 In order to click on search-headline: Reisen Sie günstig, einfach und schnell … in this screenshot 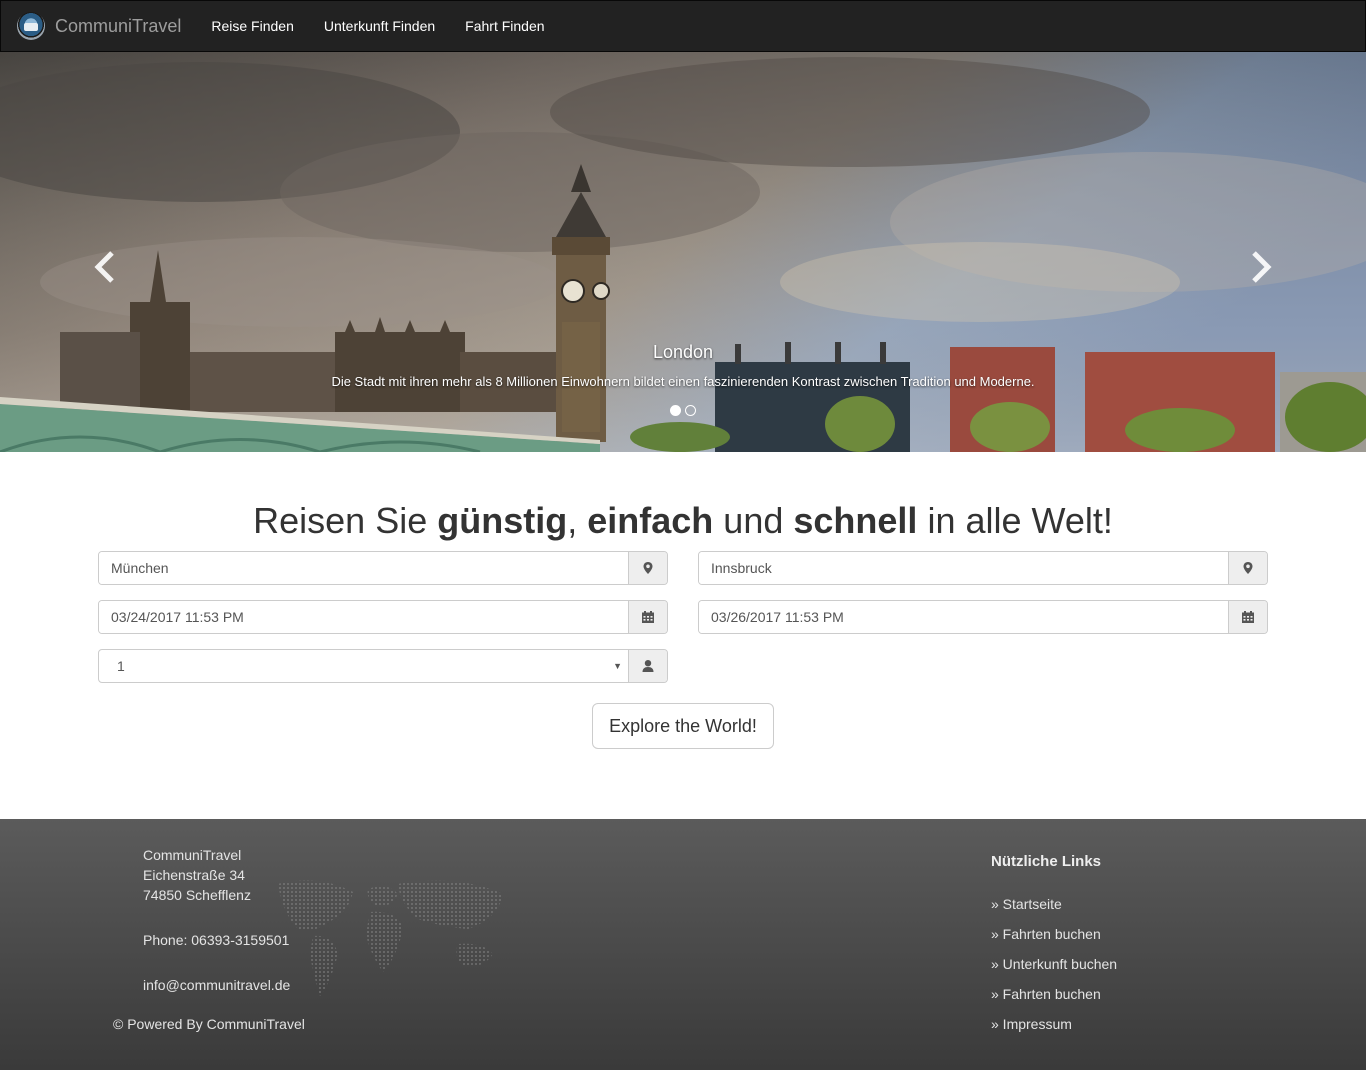, I will do `click(683, 521)`.